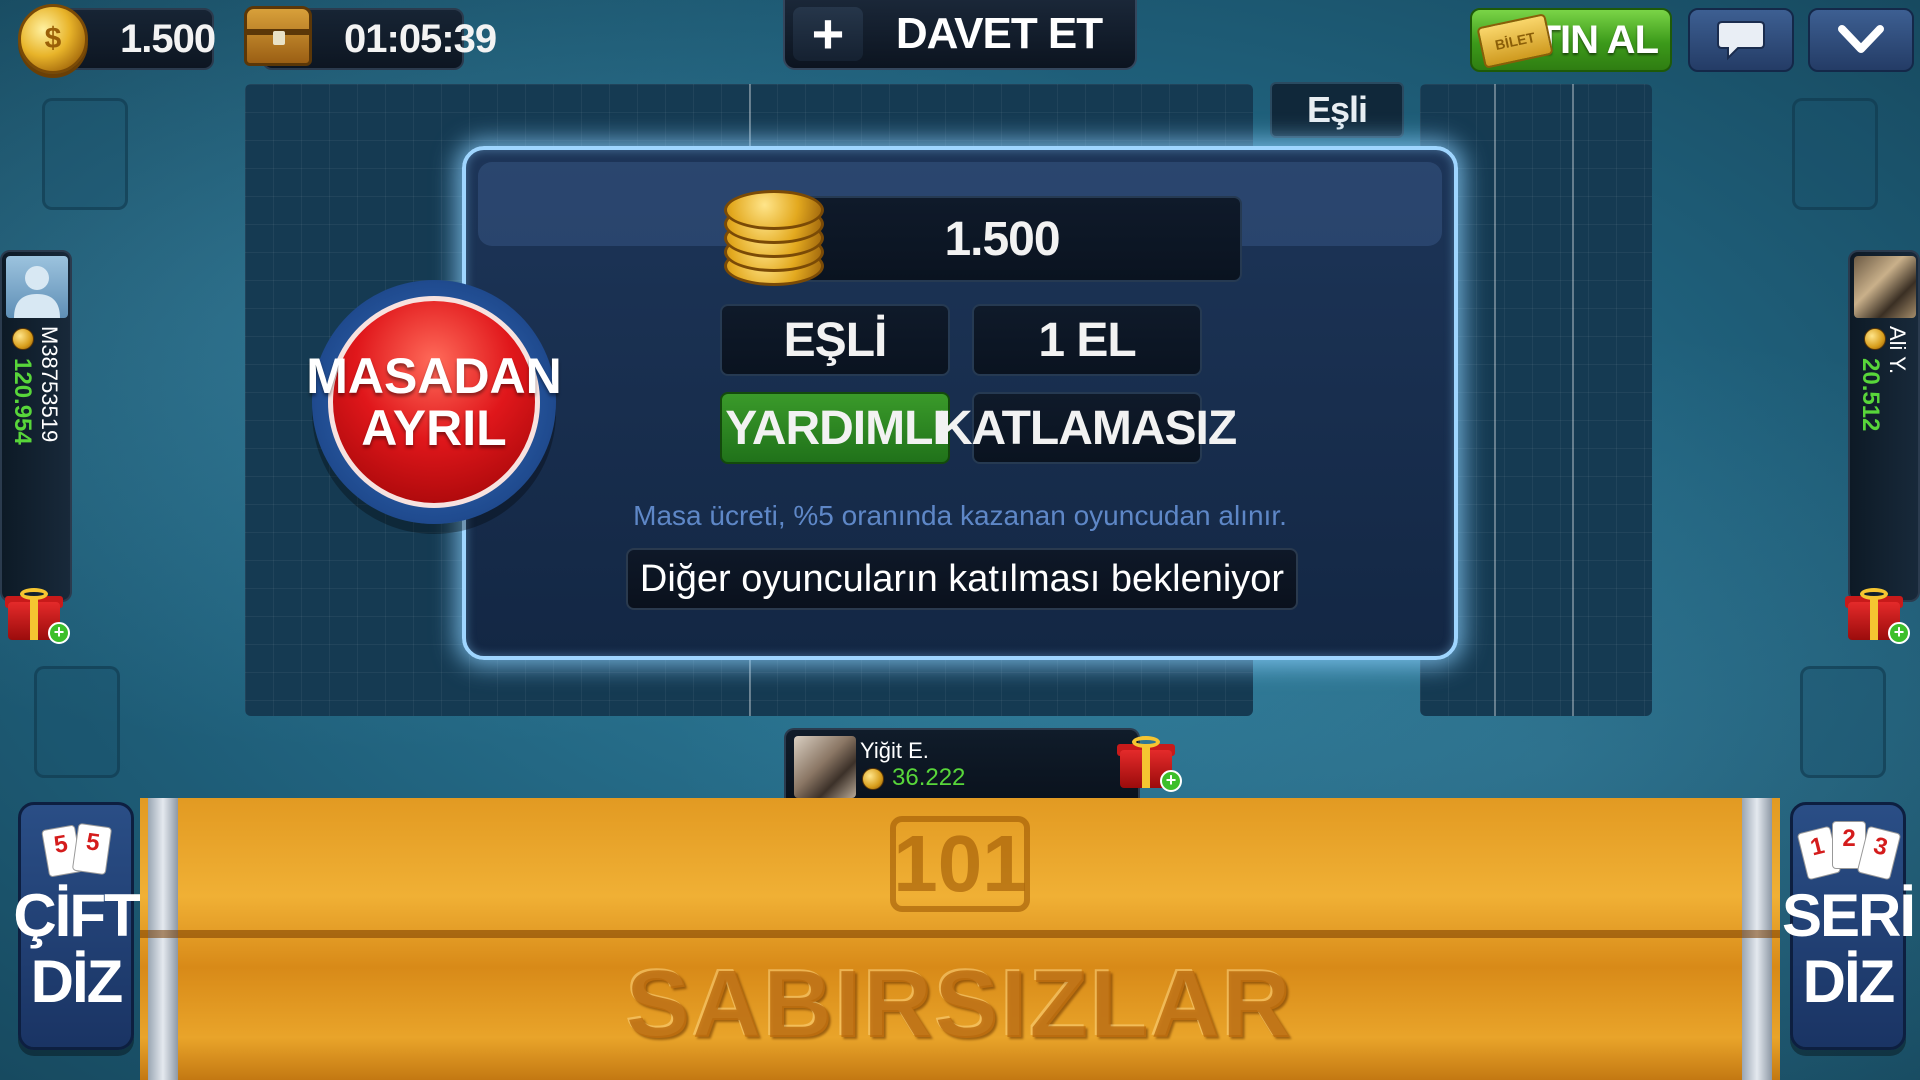  I want to click on player-left: M38753519 120.954, so click(36, 426).